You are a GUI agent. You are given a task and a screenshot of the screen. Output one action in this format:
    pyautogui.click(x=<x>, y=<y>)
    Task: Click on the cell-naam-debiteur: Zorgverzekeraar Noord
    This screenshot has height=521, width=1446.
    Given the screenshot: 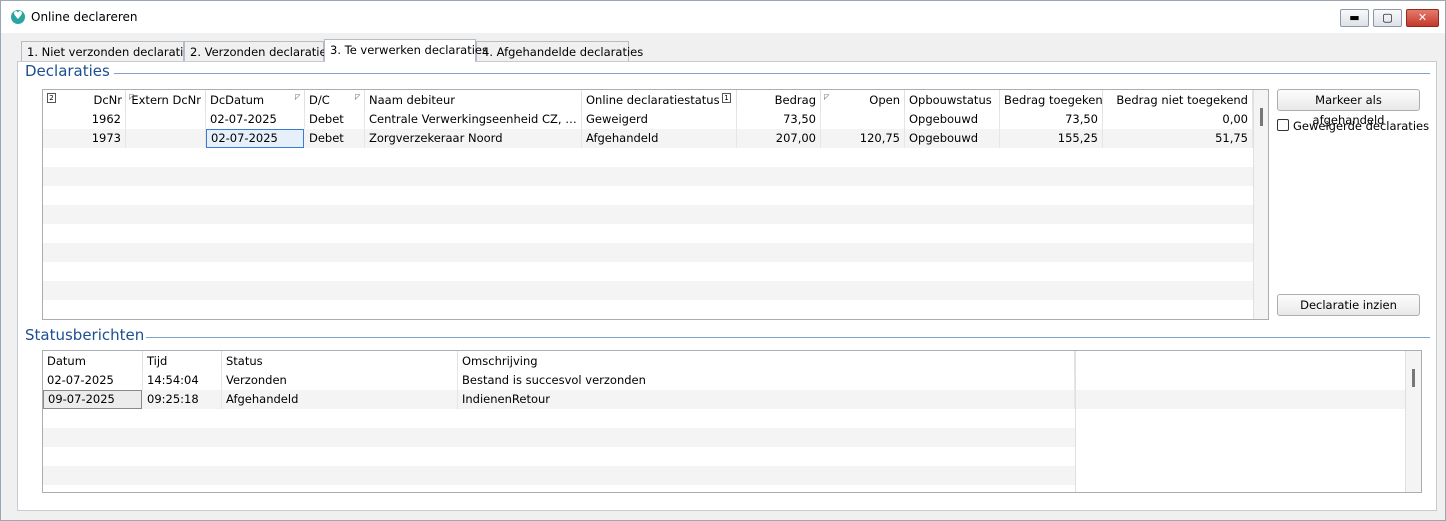 What is the action you would take?
    pyautogui.click(x=473, y=138)
    